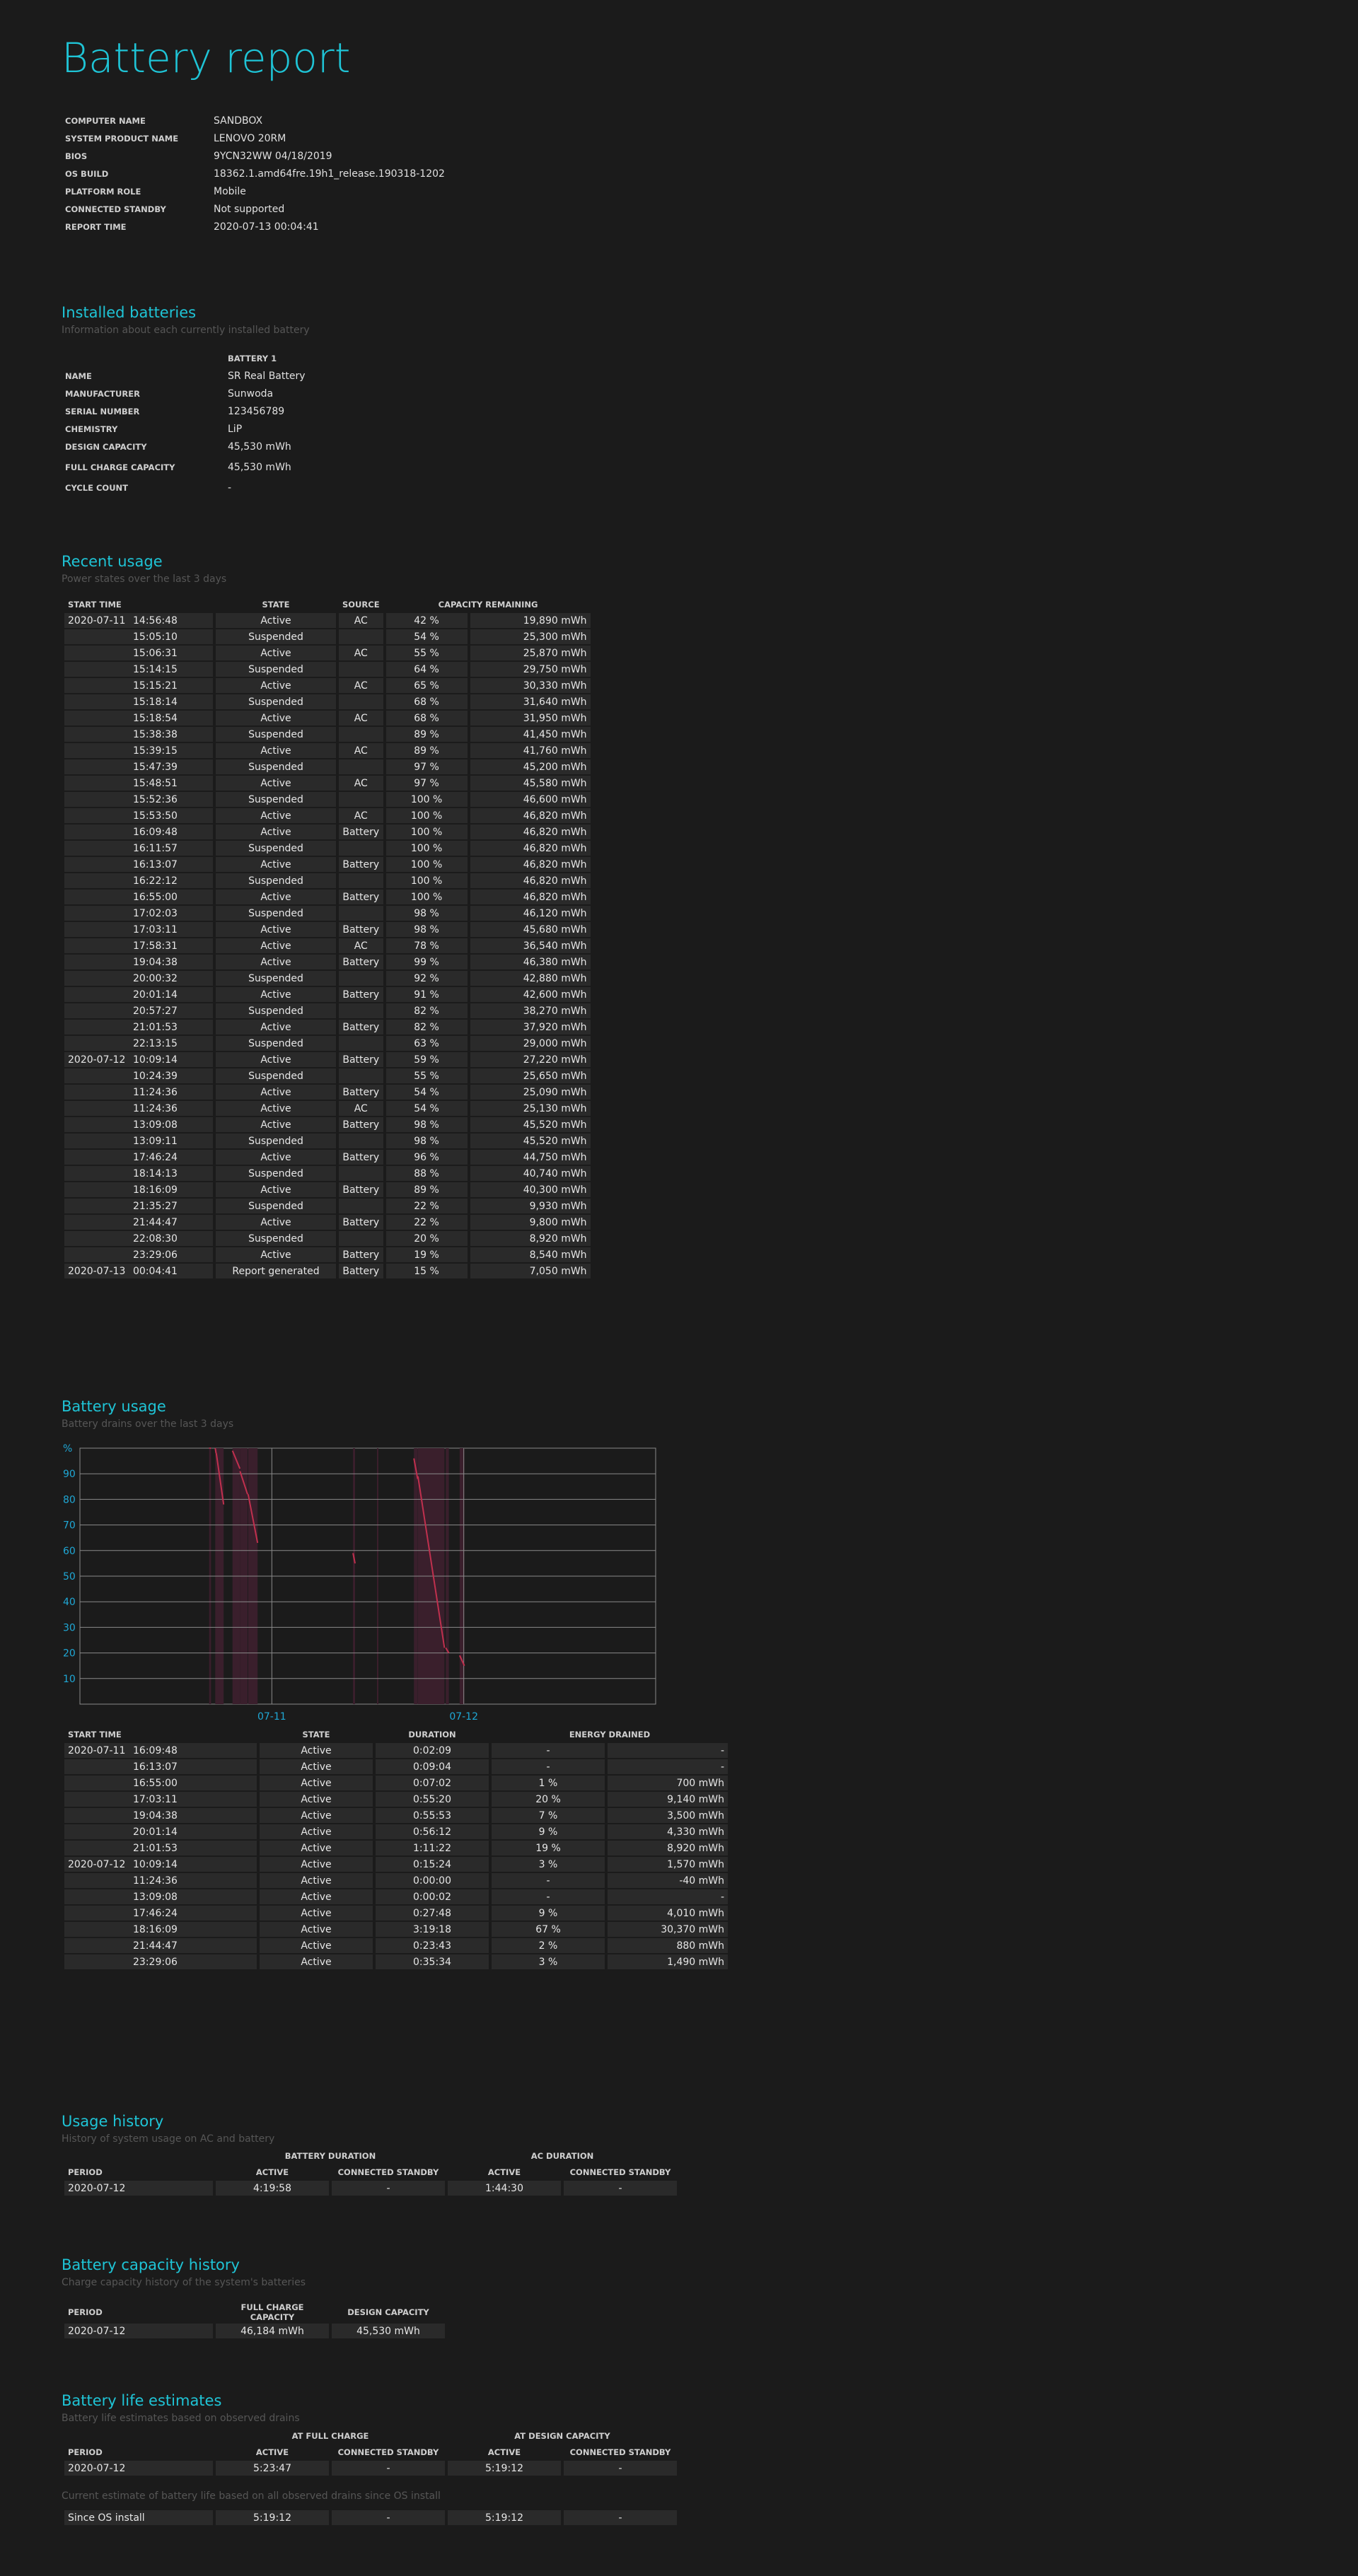 Image resolution: width=1358 pixels, height=2576 pixels. I want to click on percent-cell: 68 %, so click(426, 701).